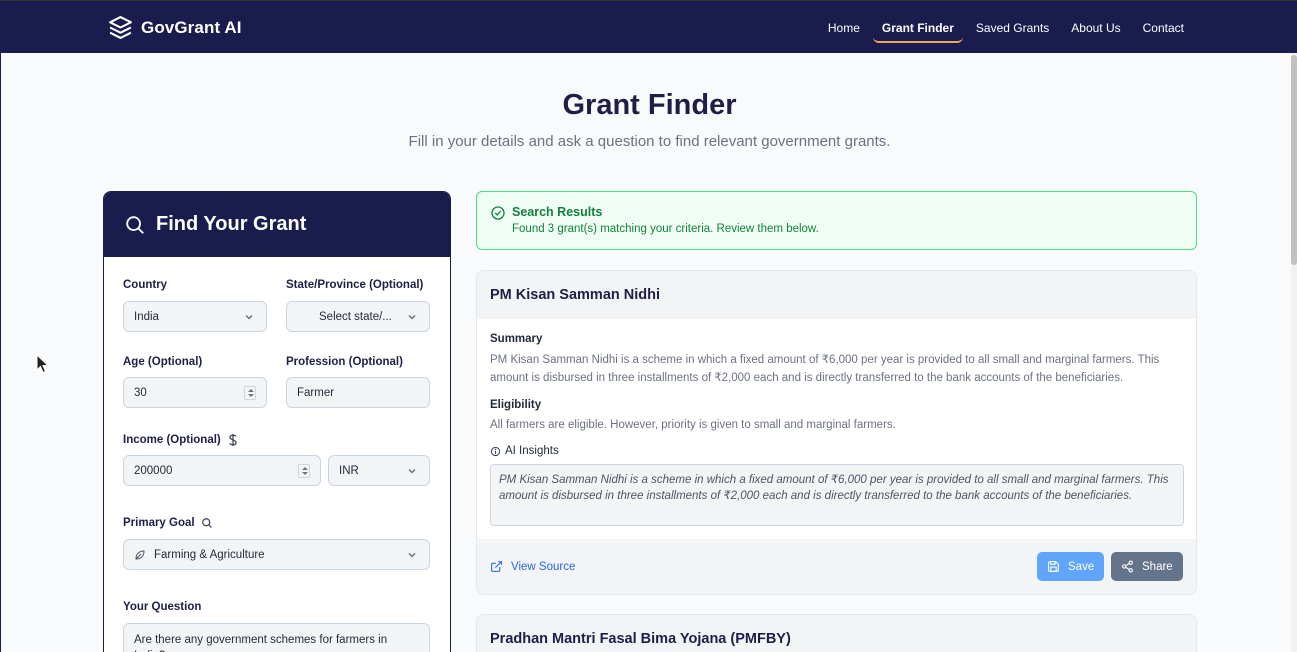 The height and width of the screenshot is (652, 1297). Describe the element at coordinates (276, 554) in the screenshot. I see `goal-select: Farming & Agriculture` at that location.